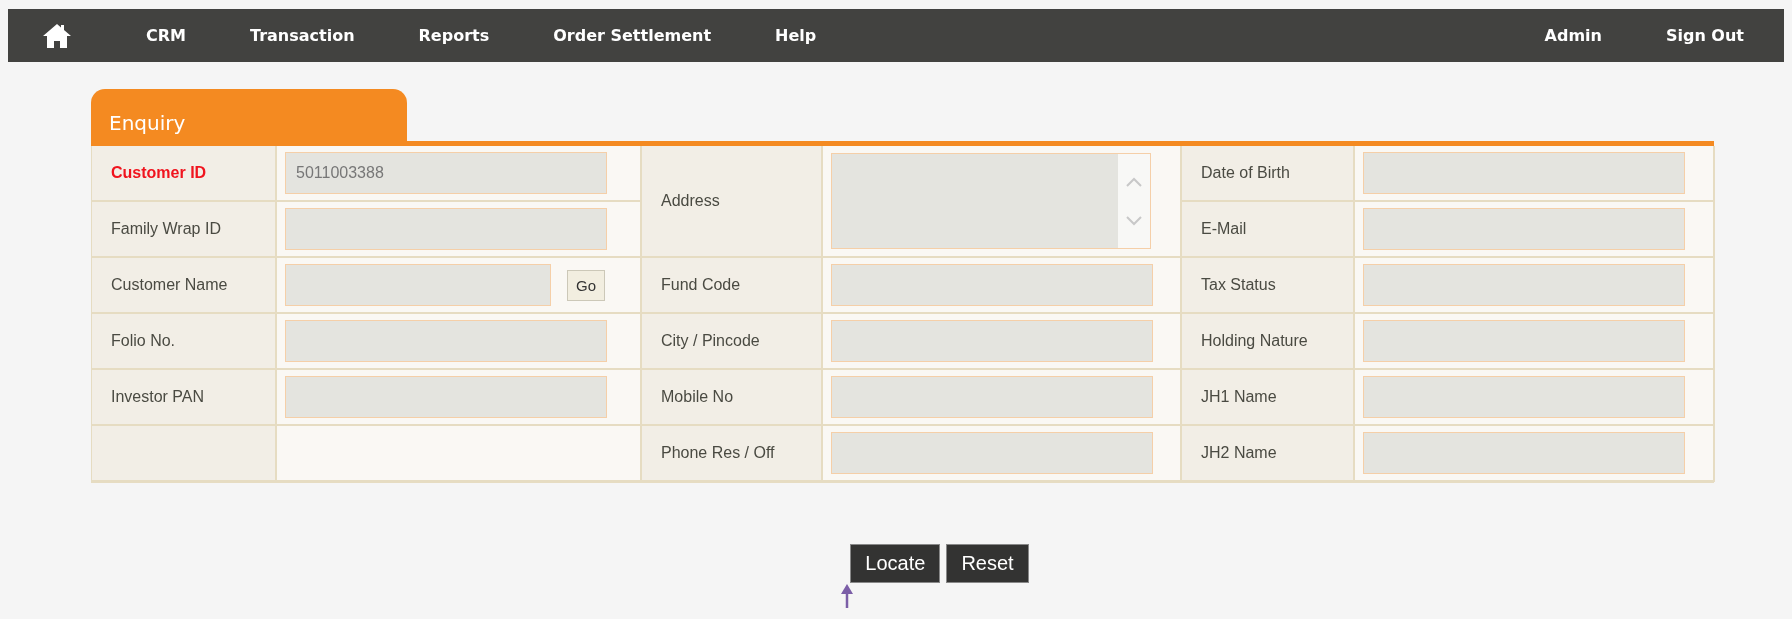 The width and height of the screenshot is (1792, 619). I want to click on nav-link: Reports, so click(454, 35).